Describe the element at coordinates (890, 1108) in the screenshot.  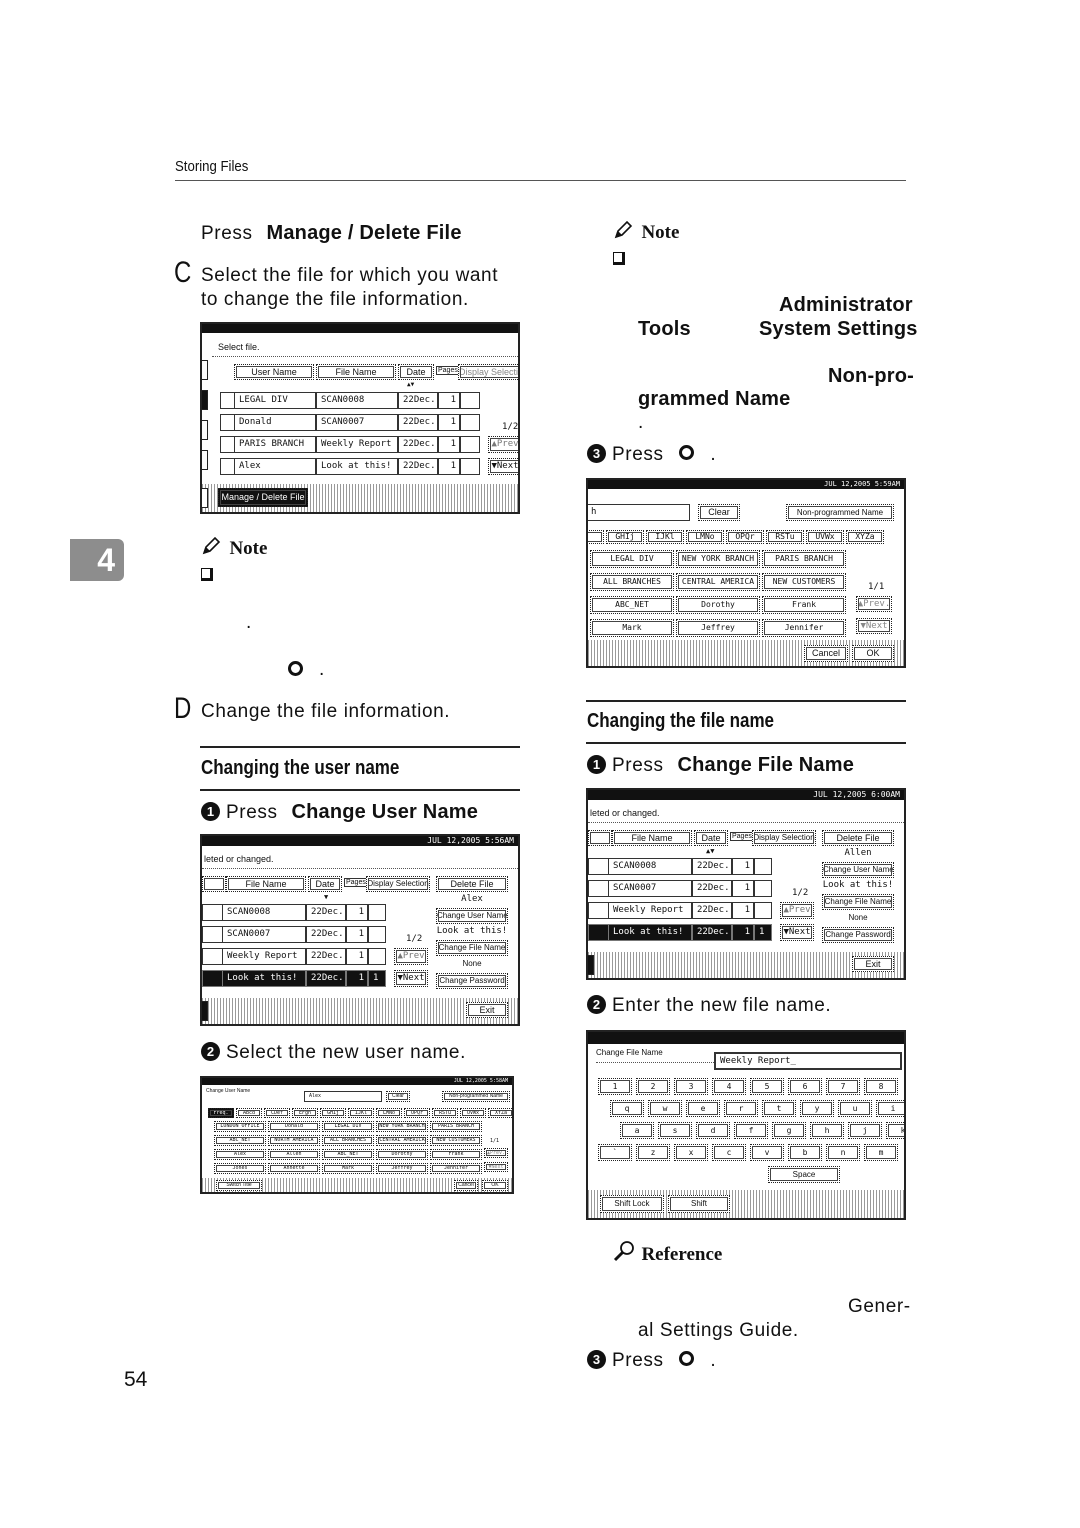
I see `keyboard-key: i` at that location.